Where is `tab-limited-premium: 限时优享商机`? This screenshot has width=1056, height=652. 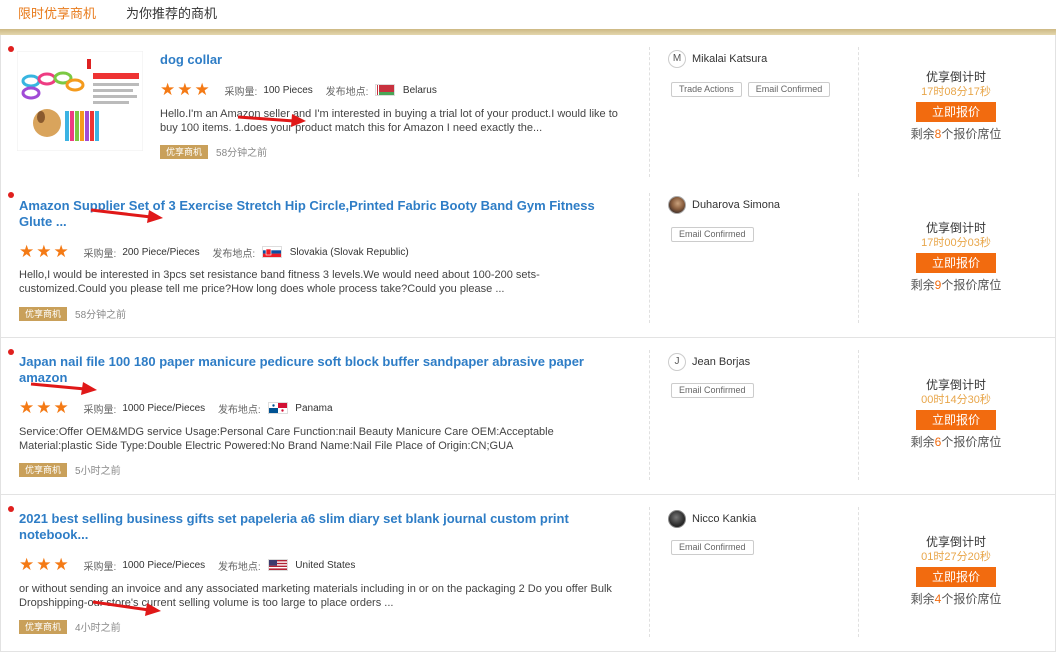 tab-limited-premium: 限时优享商机 is located at coordinates (57, 12).